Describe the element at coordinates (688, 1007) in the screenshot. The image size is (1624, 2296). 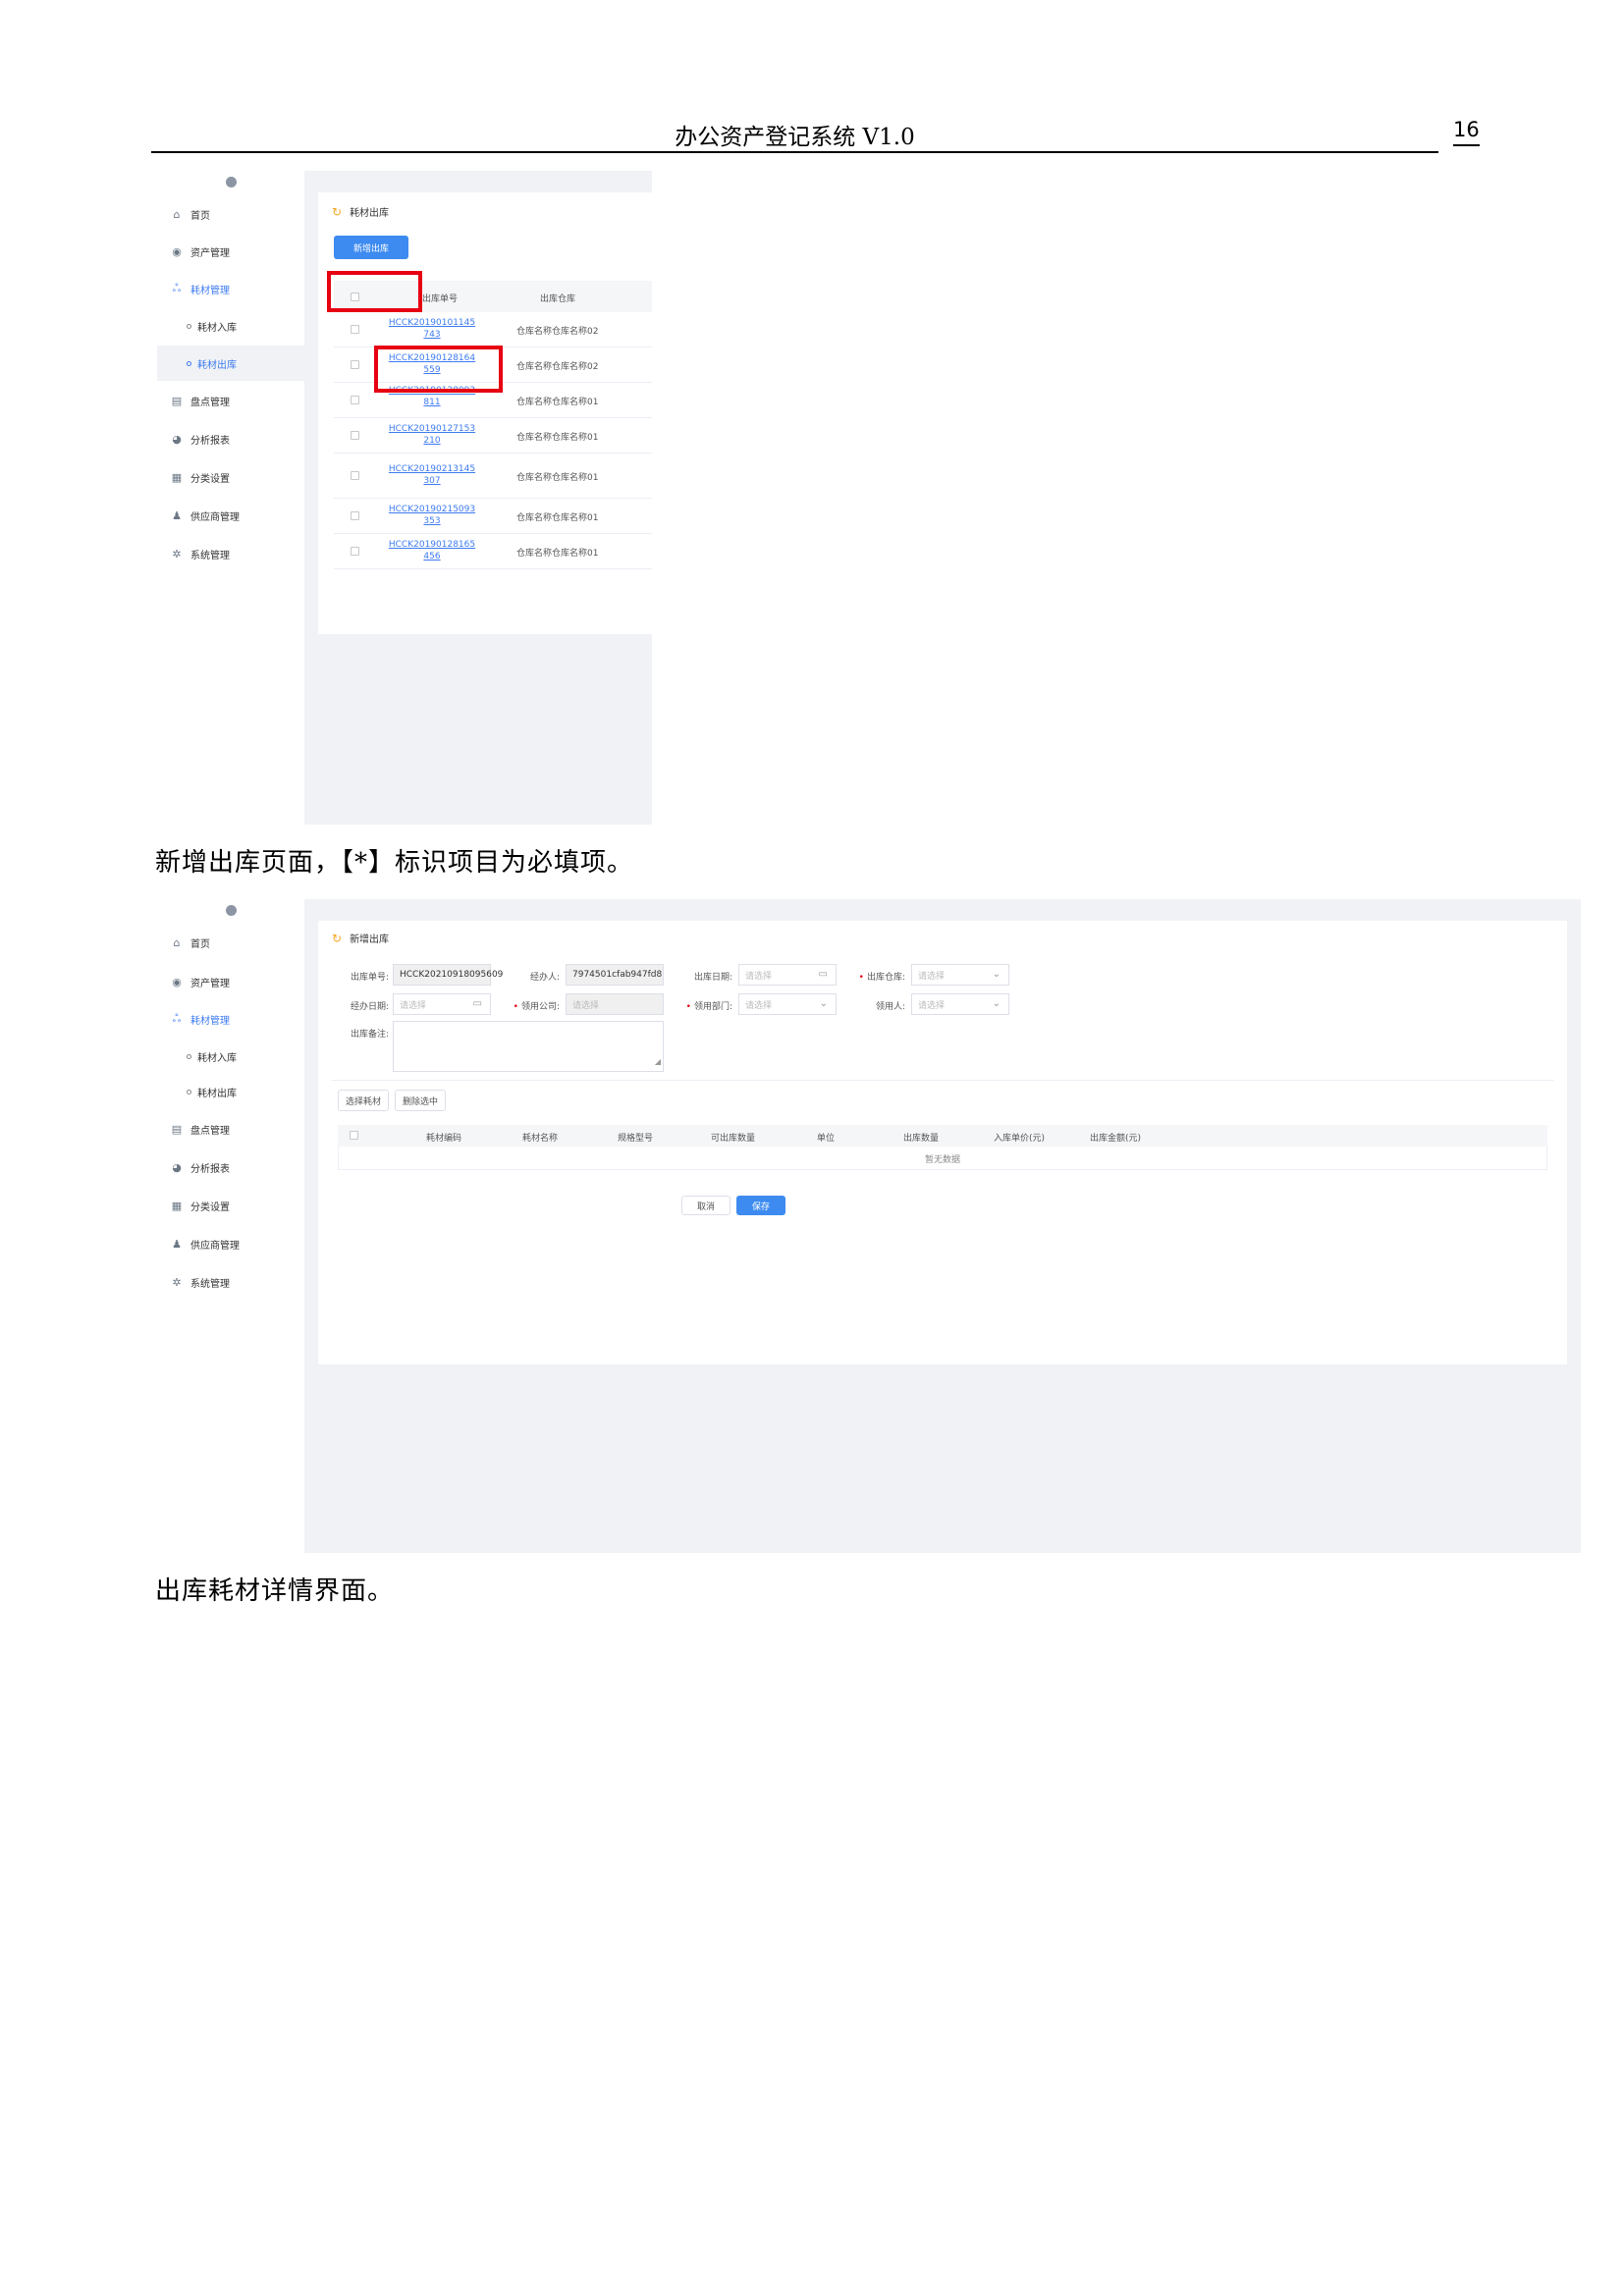
I see `required-mark: •` at that location.